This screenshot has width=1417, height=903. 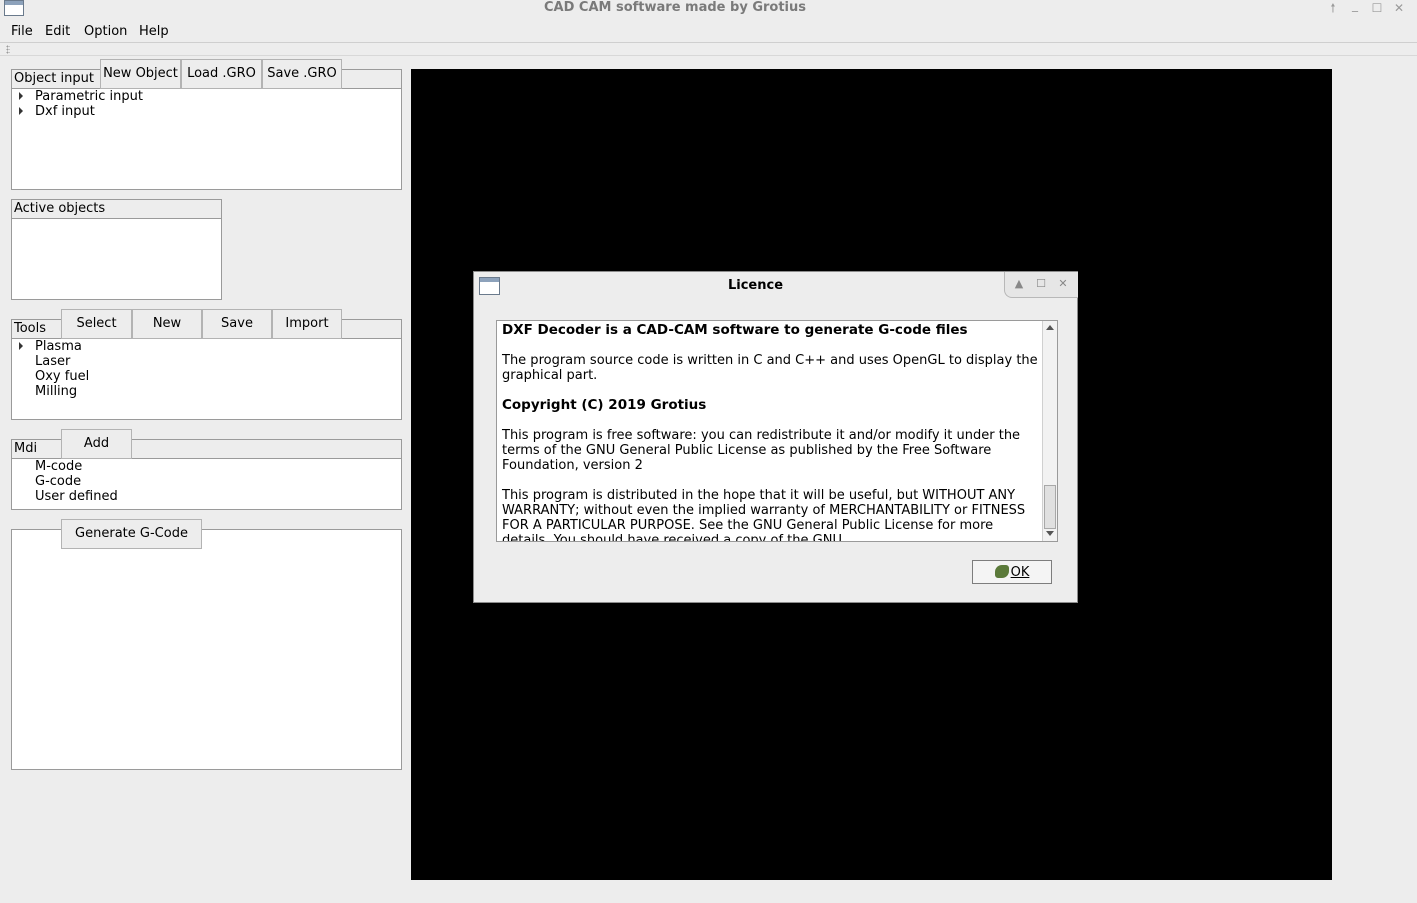 I want to click on generate-gcode-button: Generate G-Code, so click(x=131, y=534).